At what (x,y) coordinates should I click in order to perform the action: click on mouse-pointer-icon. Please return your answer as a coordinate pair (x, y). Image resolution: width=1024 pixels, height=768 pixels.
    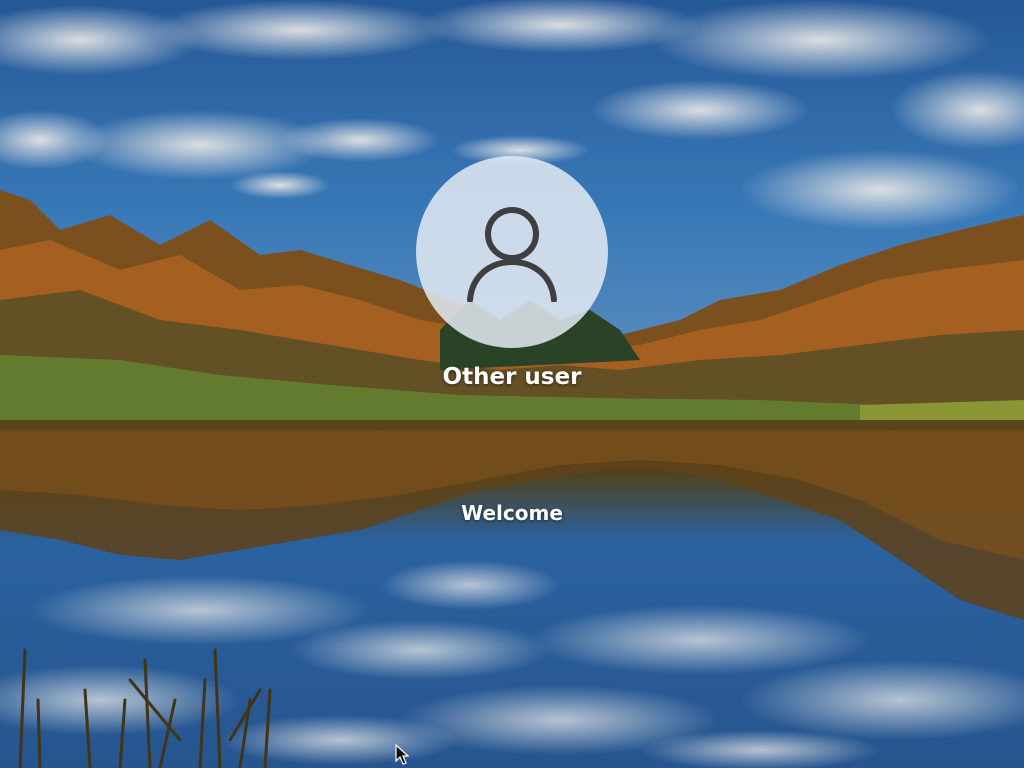
    Looking at the image, I should click on (402, 754).